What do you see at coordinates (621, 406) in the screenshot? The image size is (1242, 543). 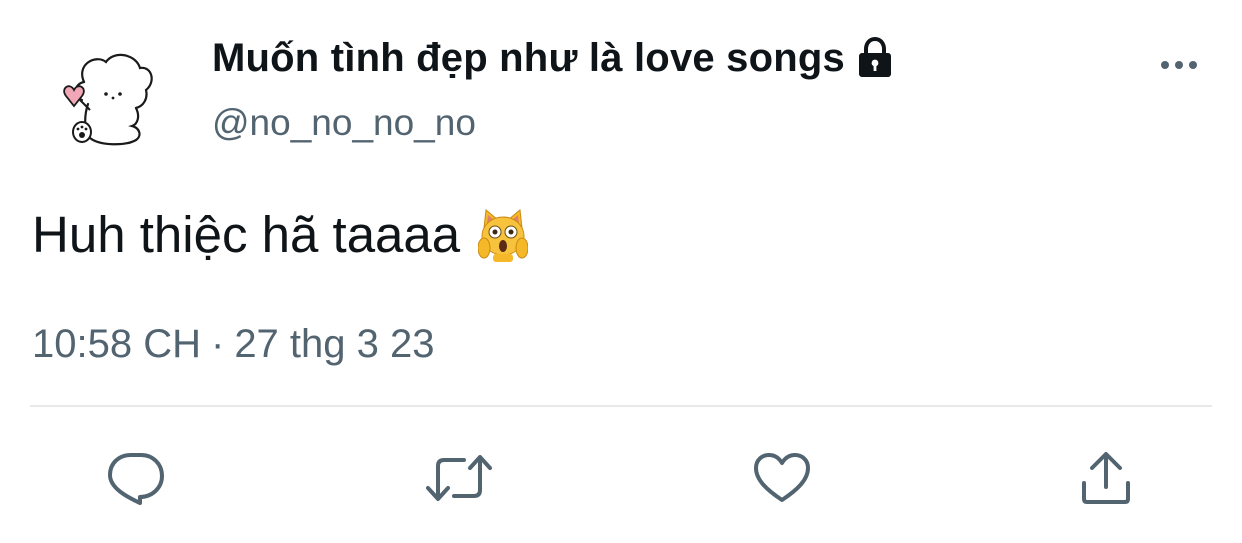 I see `divider` at bounding box center [621, 406].